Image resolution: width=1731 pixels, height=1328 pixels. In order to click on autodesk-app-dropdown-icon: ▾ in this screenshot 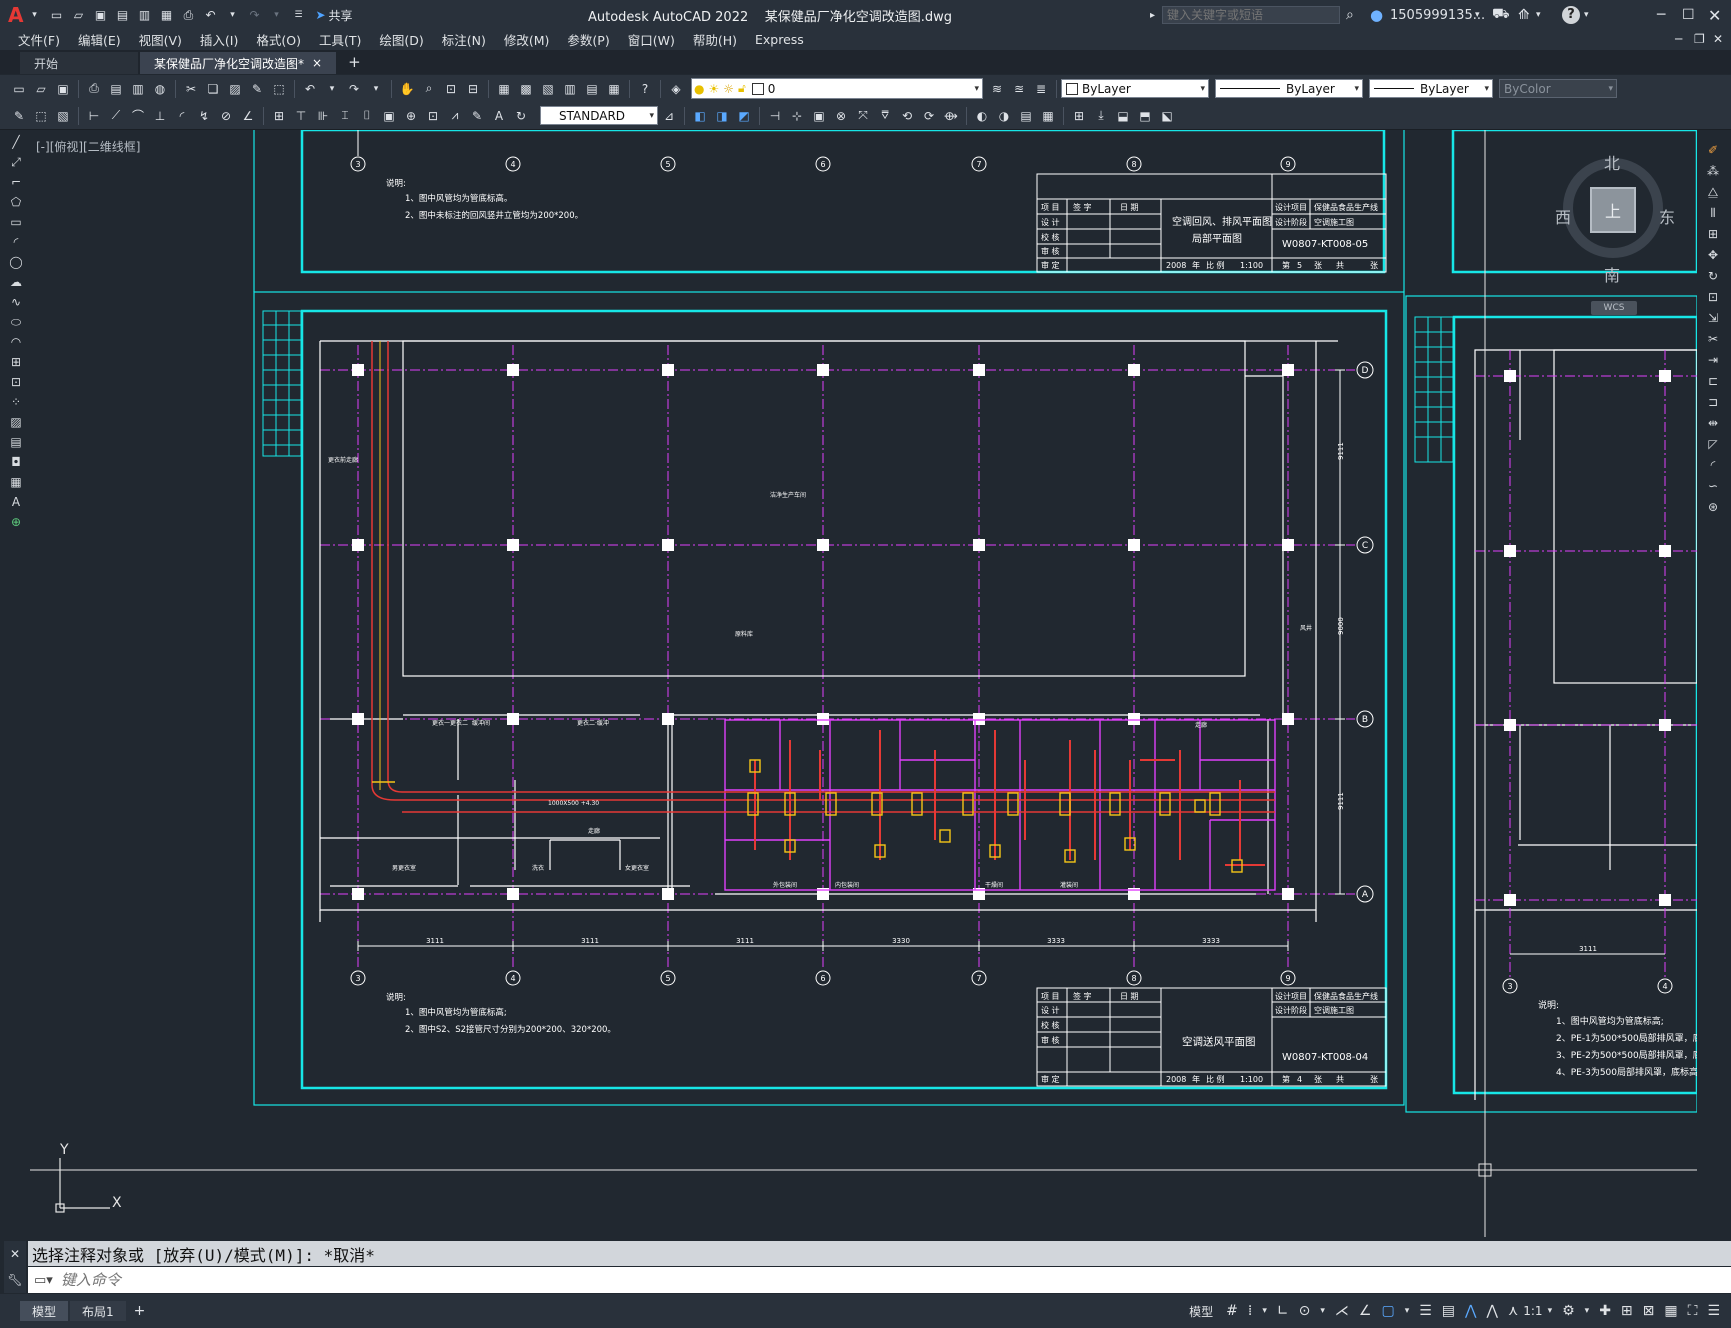, I will do `click(1538, 15)`.